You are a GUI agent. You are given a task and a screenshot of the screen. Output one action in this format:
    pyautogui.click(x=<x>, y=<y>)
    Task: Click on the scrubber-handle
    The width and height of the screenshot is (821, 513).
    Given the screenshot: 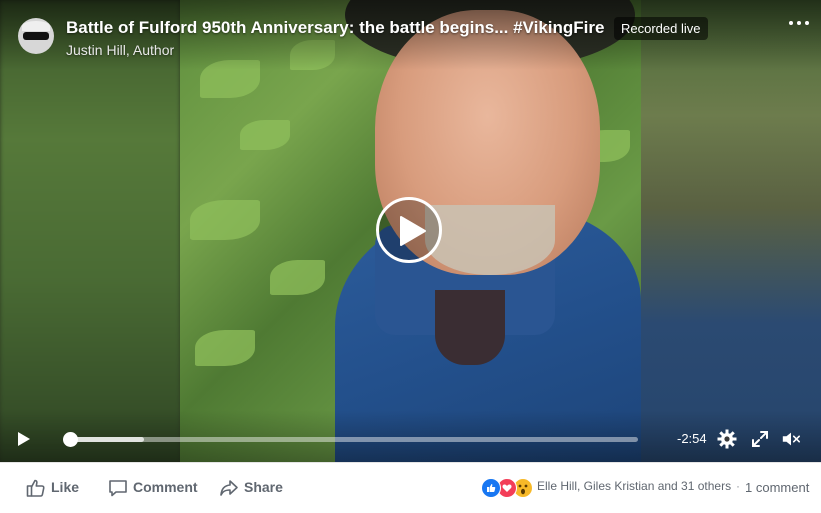 What is the action you would take?
    pyautogui.click(x=70, y=439)
    